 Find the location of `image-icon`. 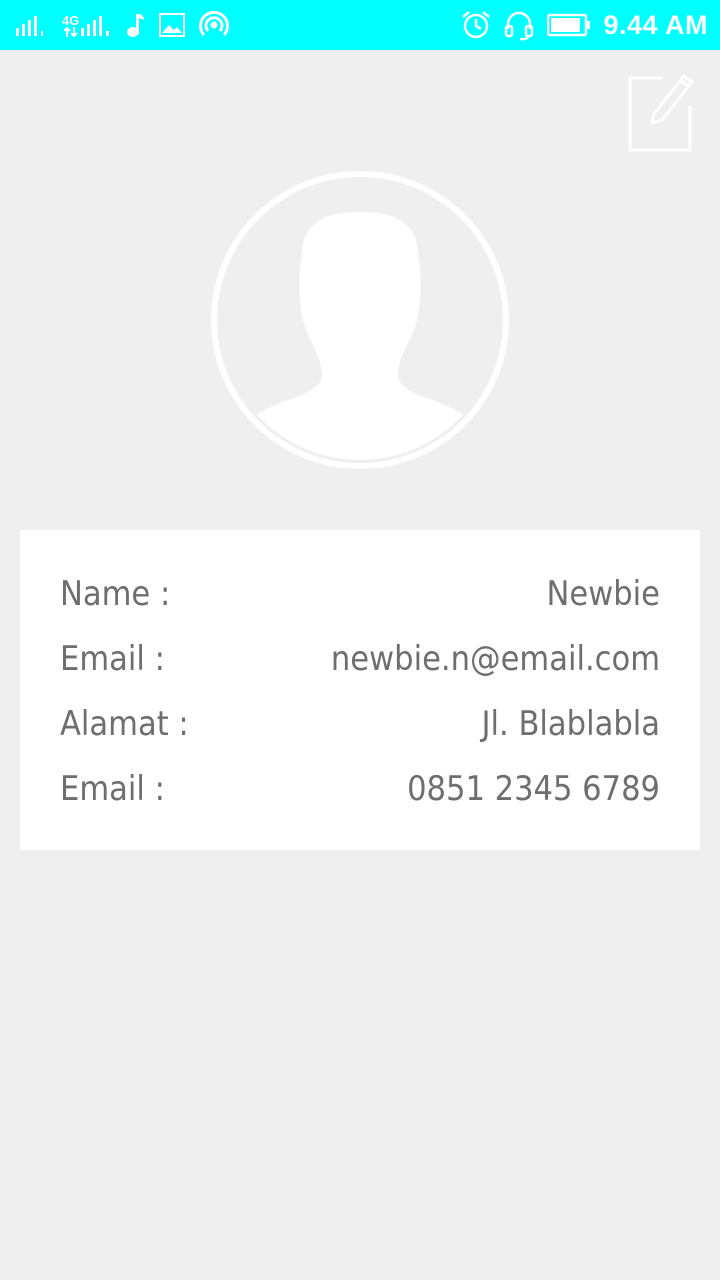

image-icon is located at coordinates (172, 25).